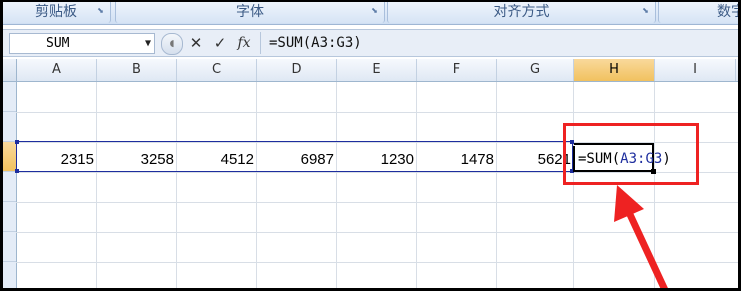 Image resolution: width=741 pixels, height=291 pixels. I want to click on arrow-shaft, so click(645, 247).